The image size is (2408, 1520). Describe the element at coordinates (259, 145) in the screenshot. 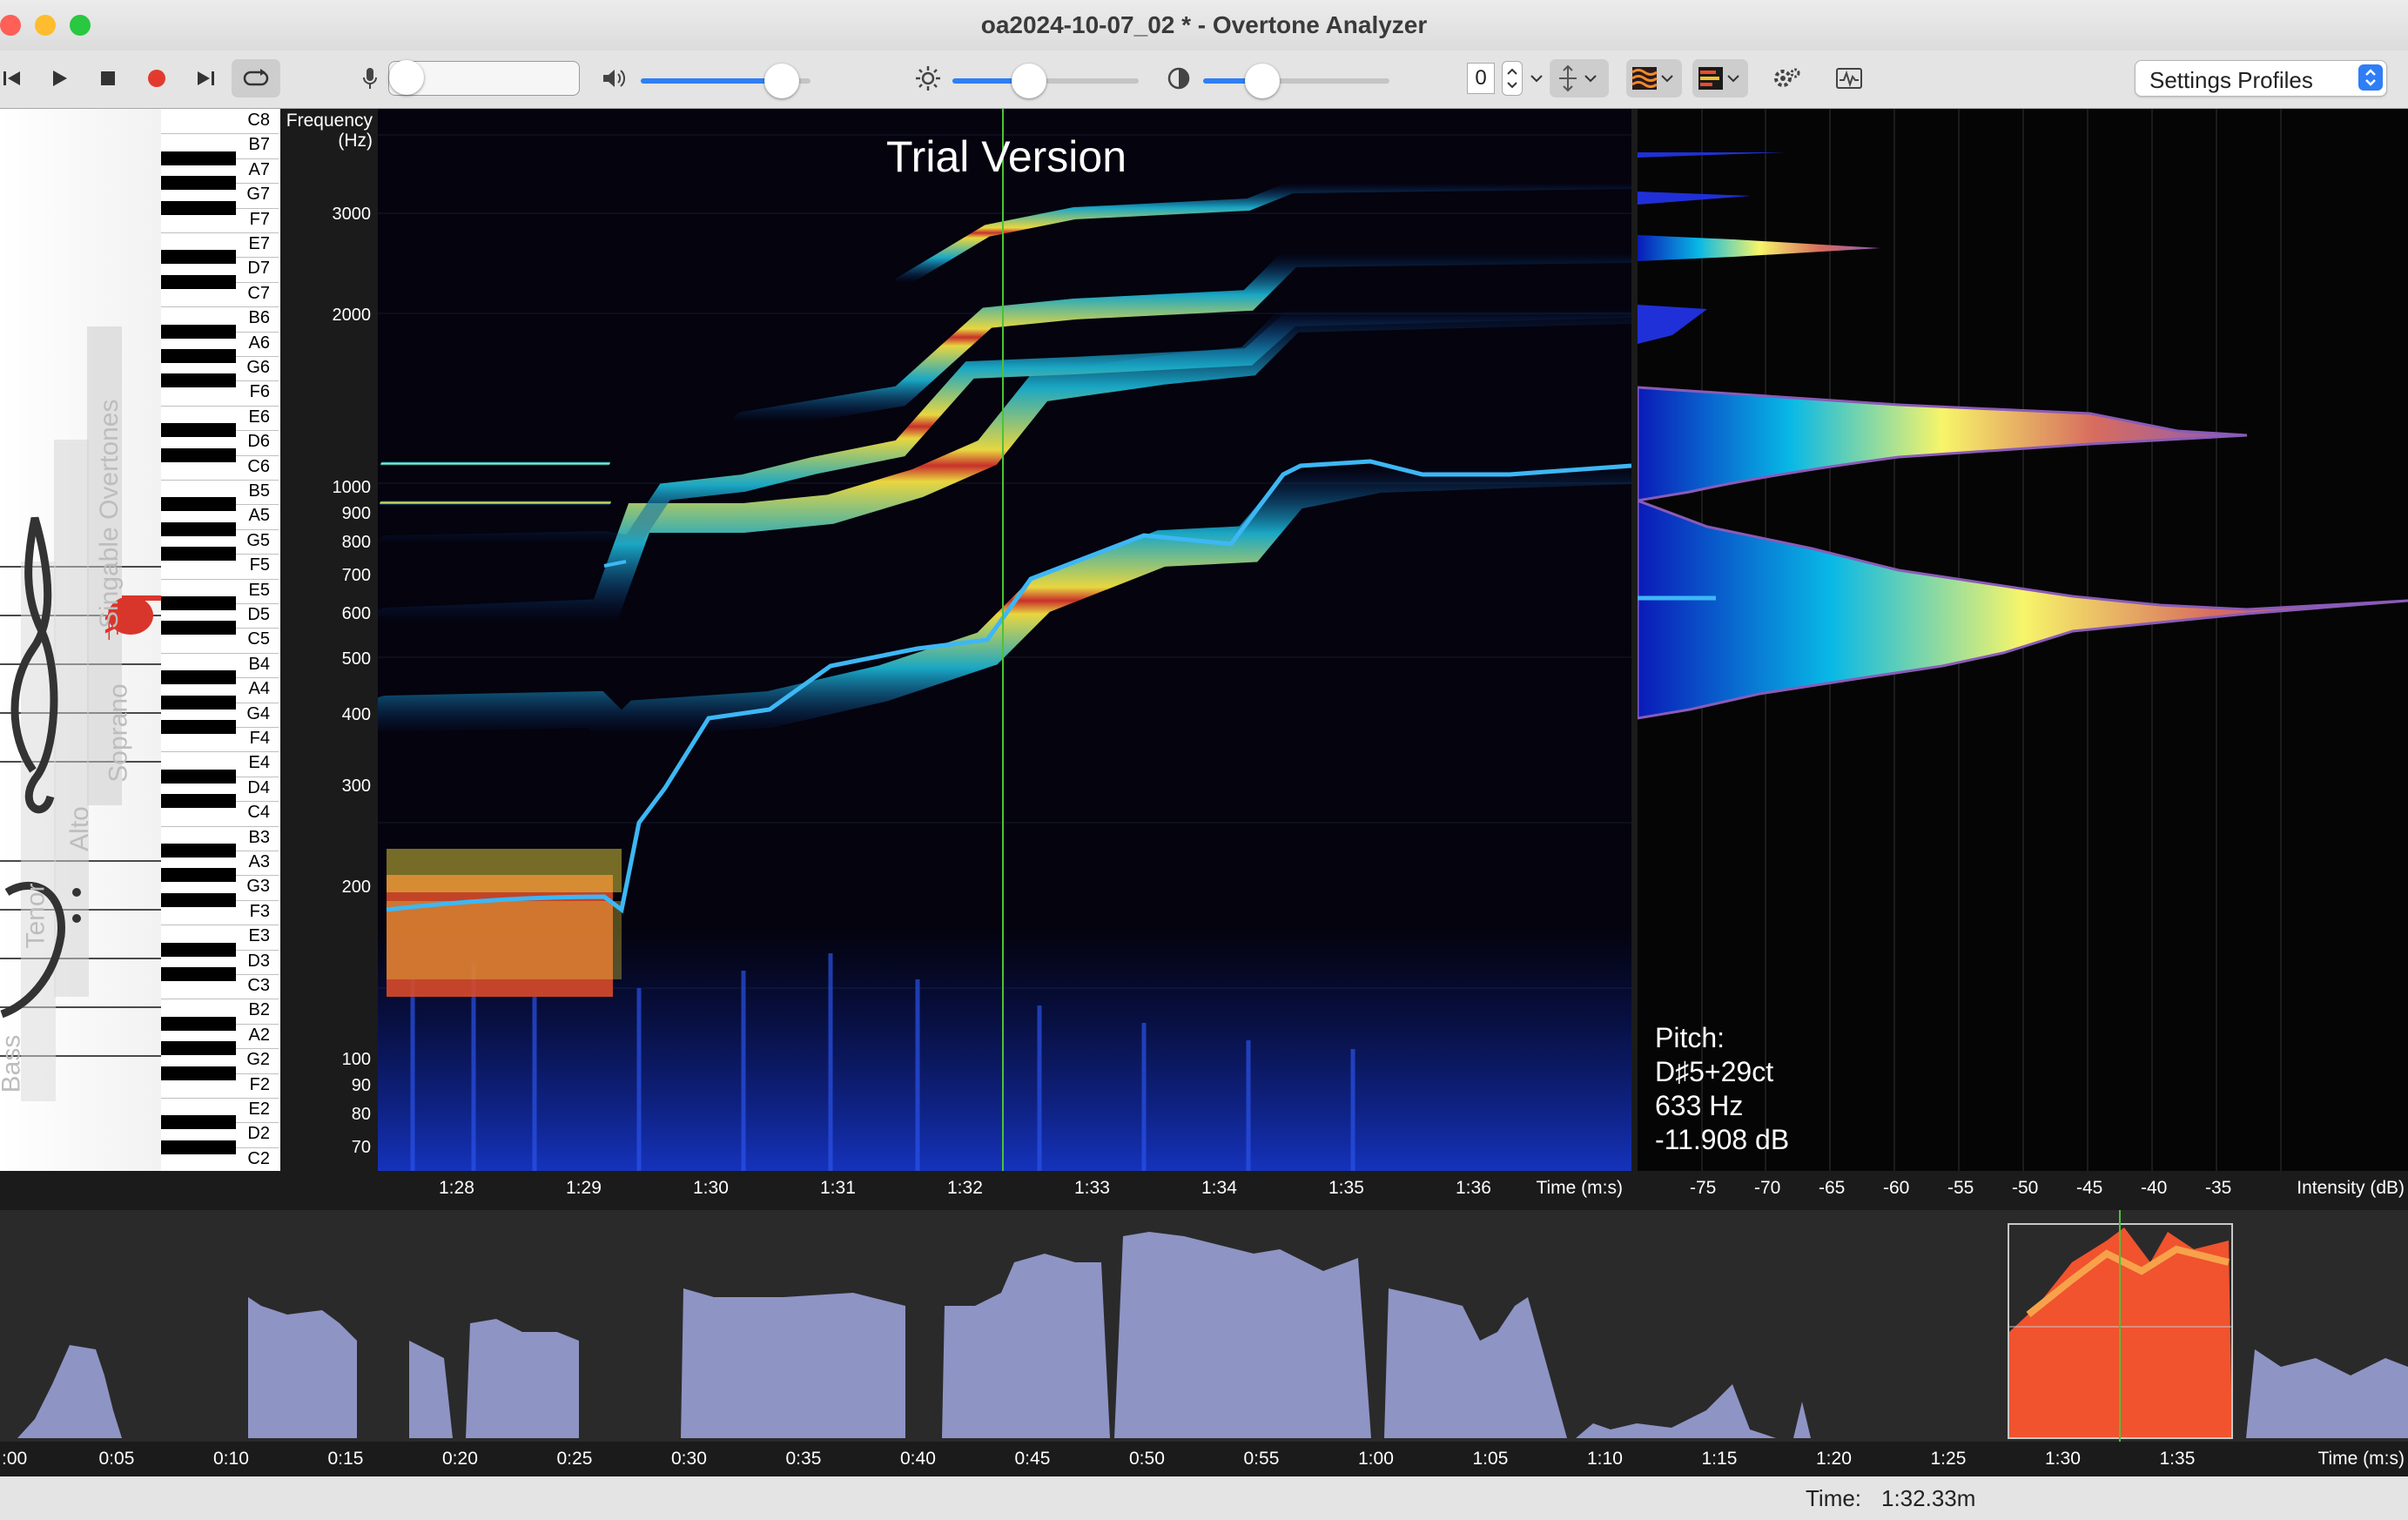

I see `note-label: B7` at that location.